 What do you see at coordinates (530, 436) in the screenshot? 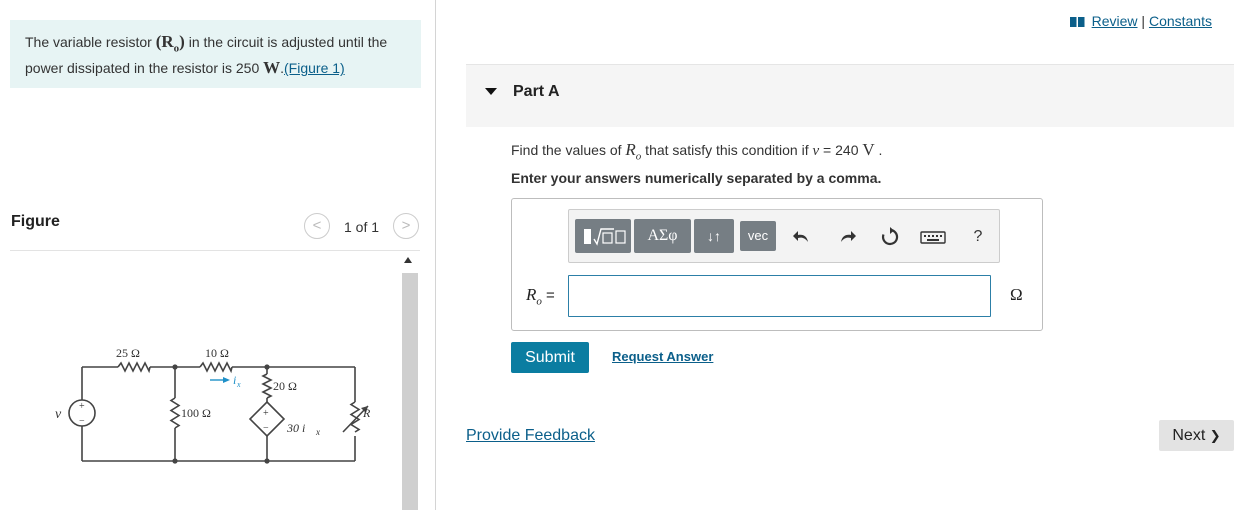
I see `provide-feedback-link: Provide Feedback` at bounding box center [530, 436].